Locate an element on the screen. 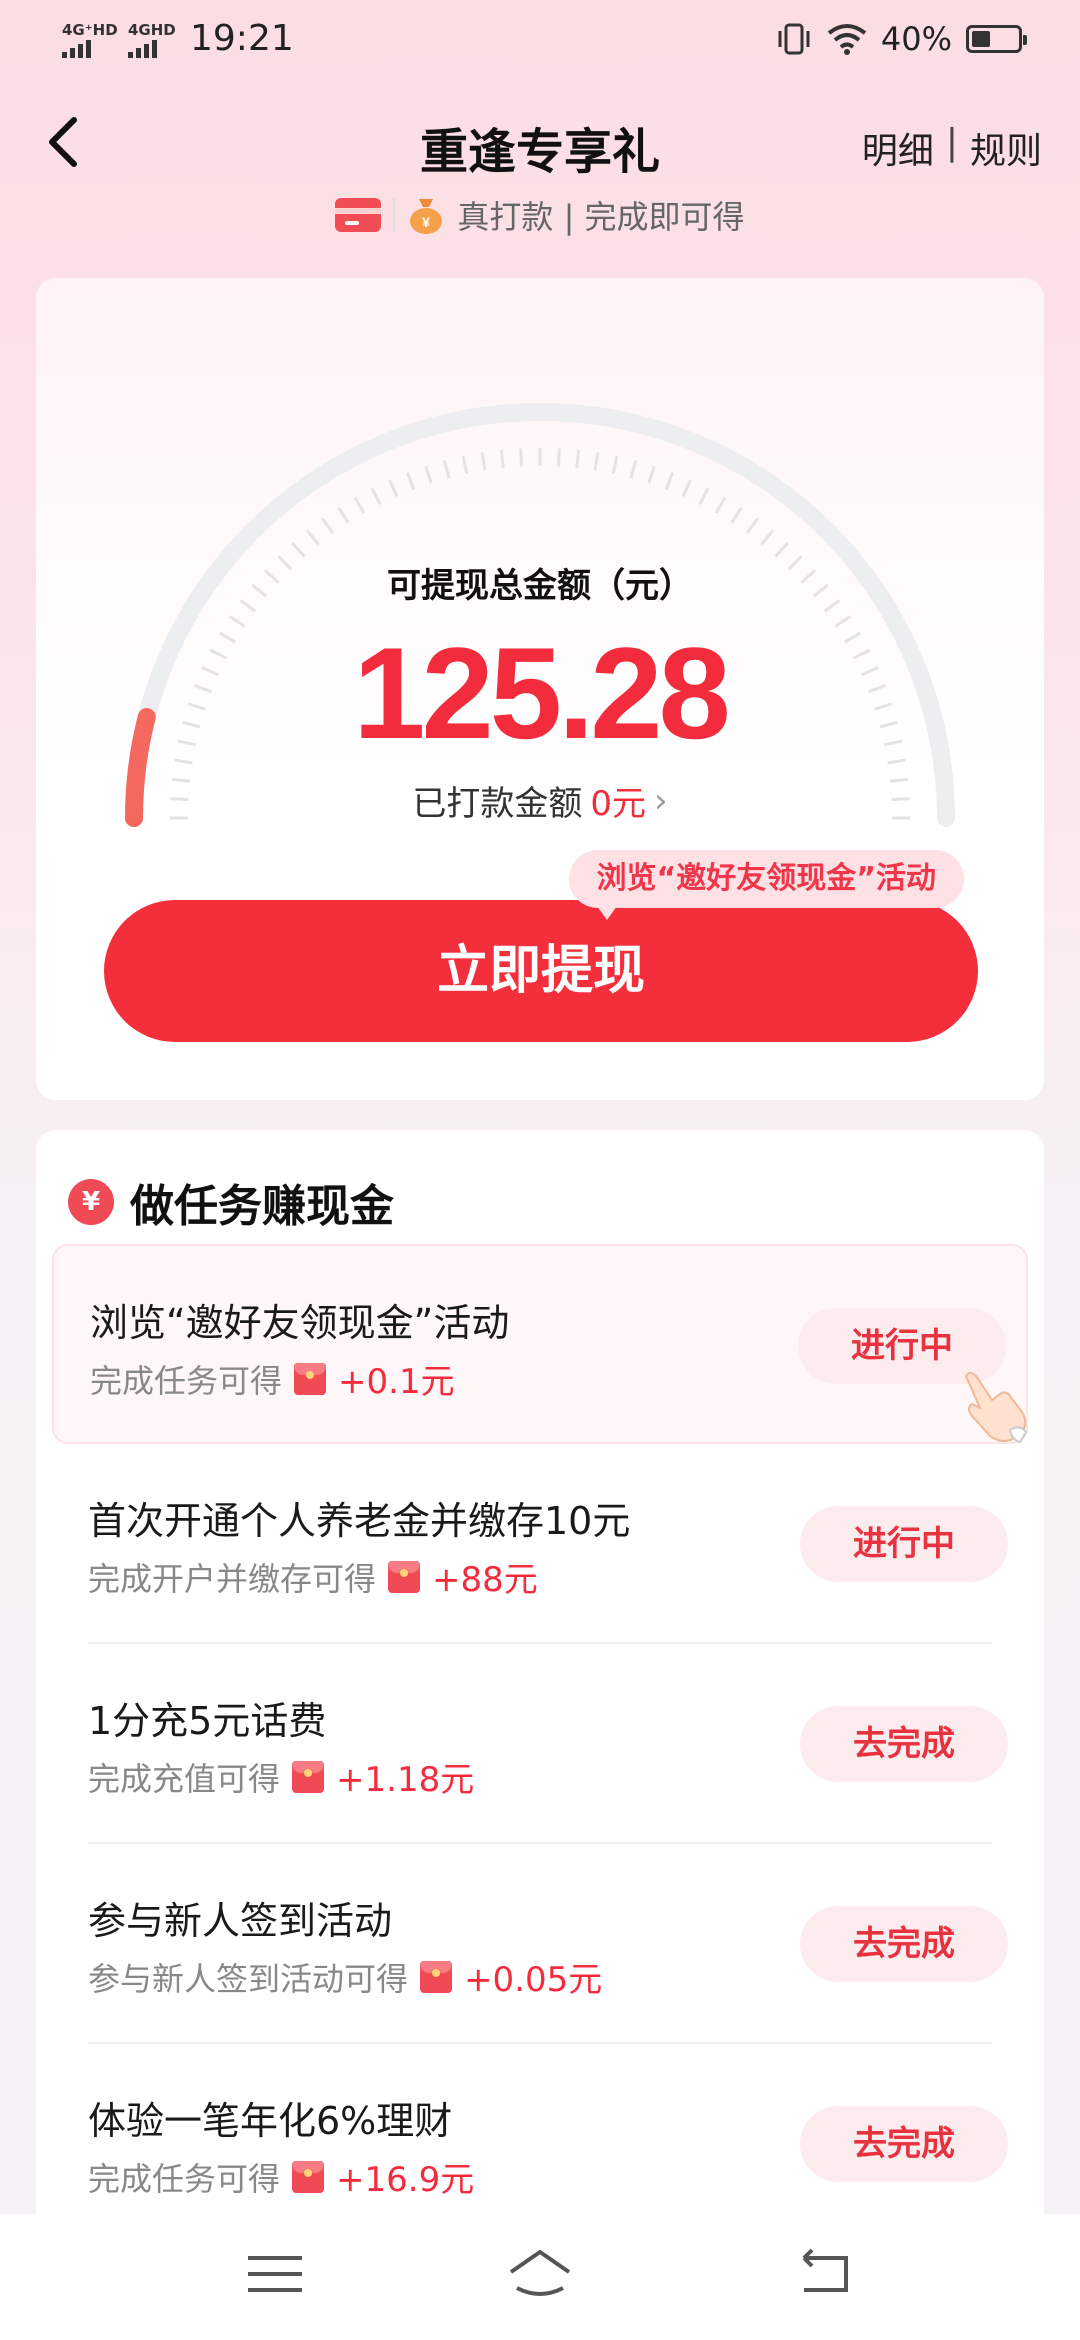 Image resolution: width=1080 pixels, height=2340 pixels. task-title: 首次开通个人养老金并缴存10元 is located at coordinates (359, 1521).